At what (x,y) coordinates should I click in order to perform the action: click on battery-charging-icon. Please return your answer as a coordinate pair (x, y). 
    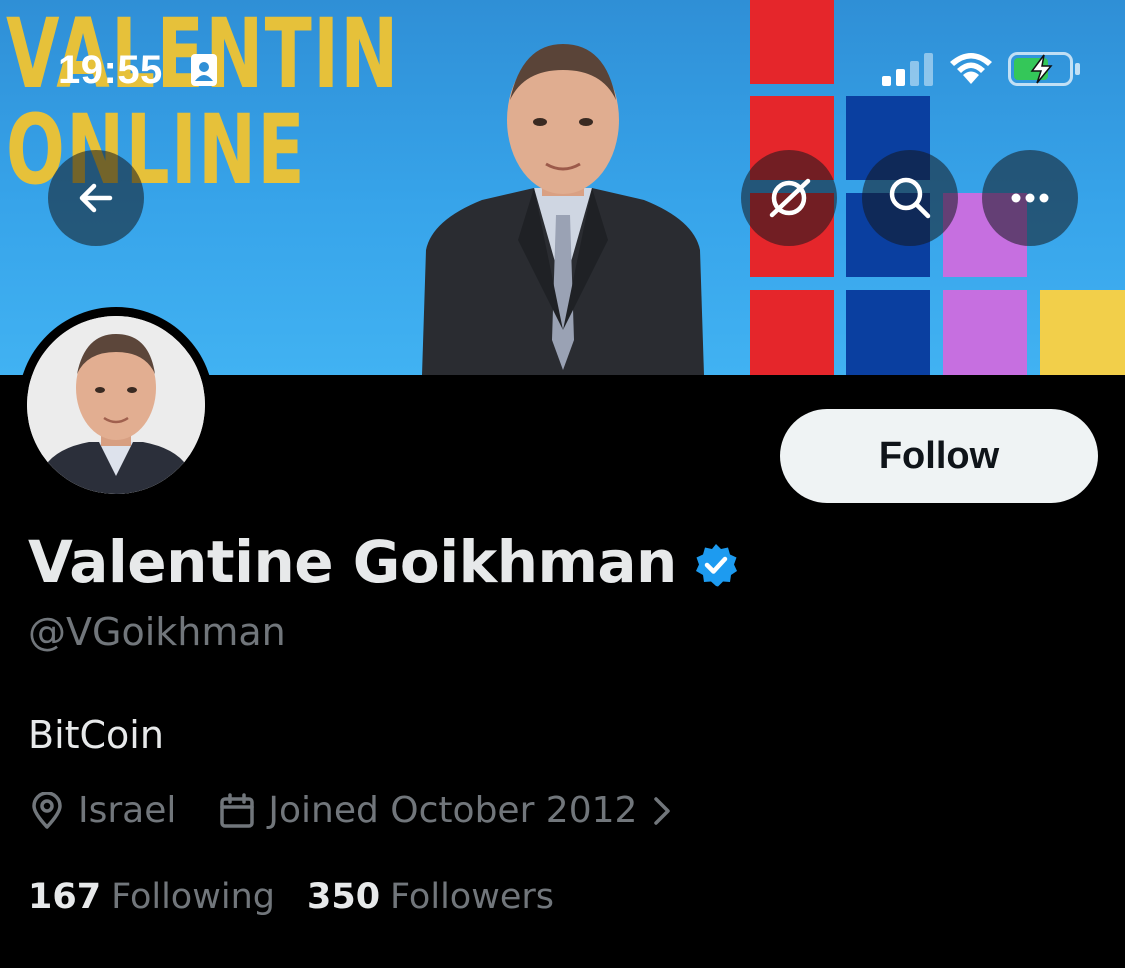
    Looking at the image, I should click on (1044, 69).